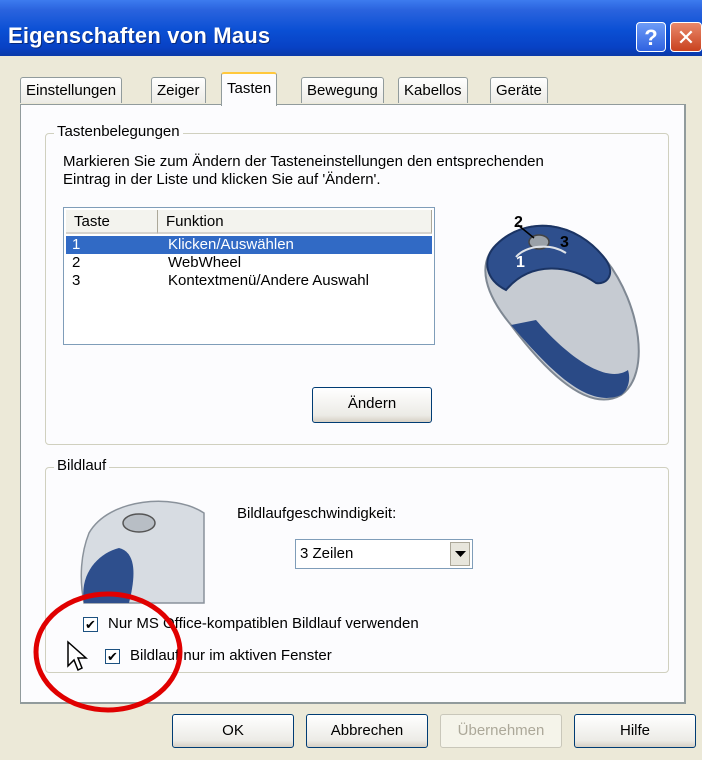  I want to click on help-button: Hilfe, so click(635, 731).